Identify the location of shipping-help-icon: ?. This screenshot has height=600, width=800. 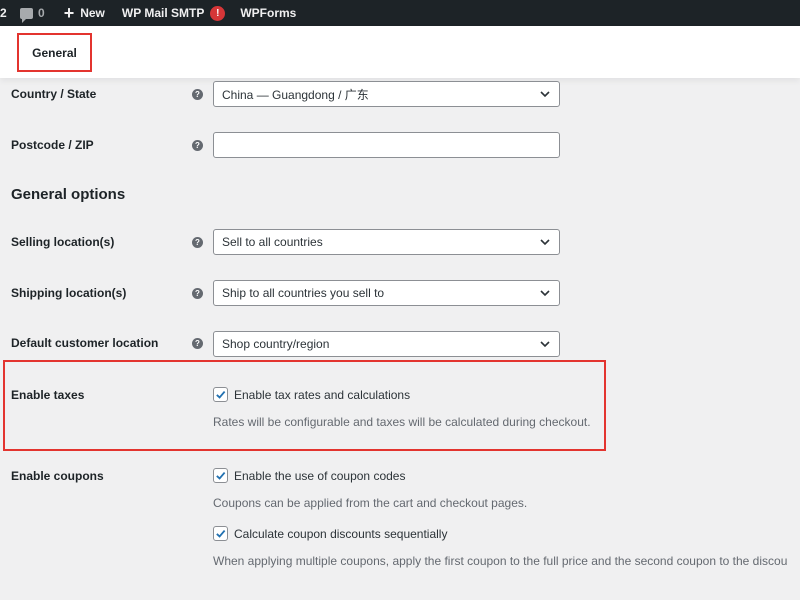
(197, 293).